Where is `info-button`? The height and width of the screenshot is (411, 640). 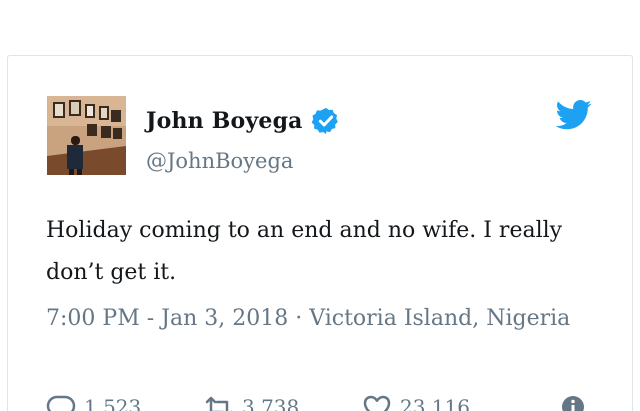 info-button is located at coordinates (577, 402).